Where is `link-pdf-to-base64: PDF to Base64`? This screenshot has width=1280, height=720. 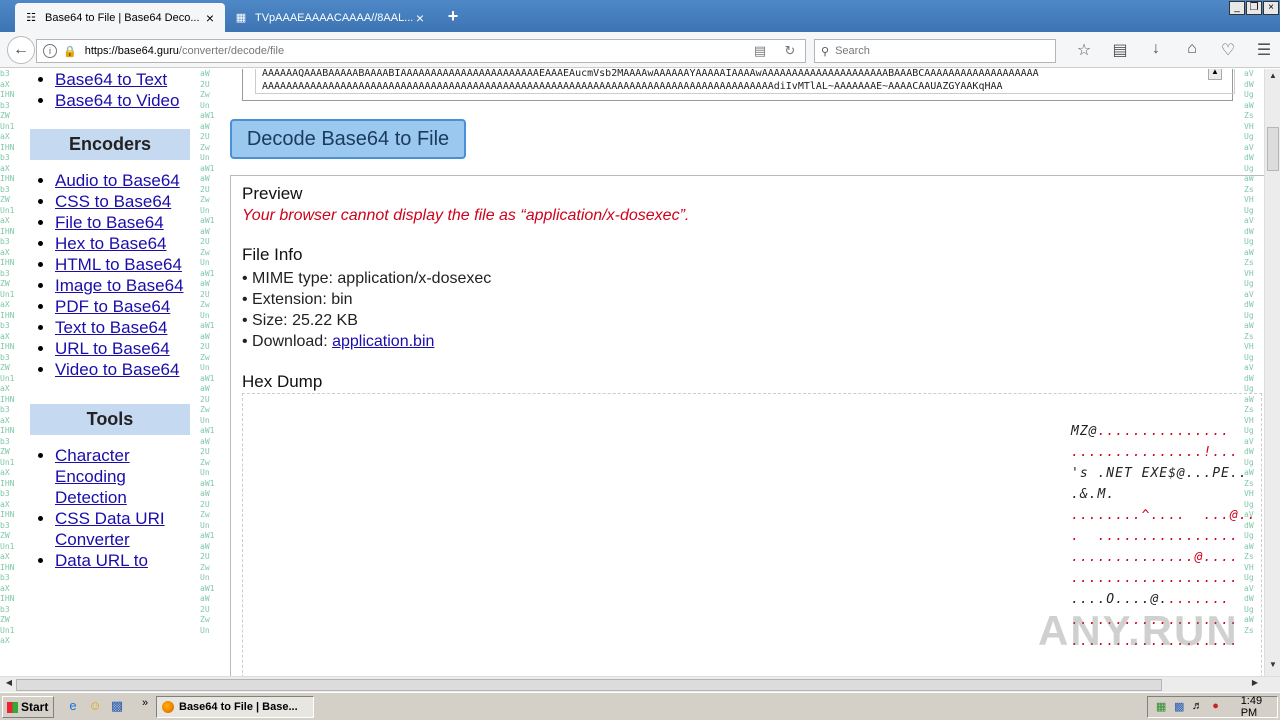 link-pdf-to-base64: PDF to Base64 is located at coordinates (112, 306).